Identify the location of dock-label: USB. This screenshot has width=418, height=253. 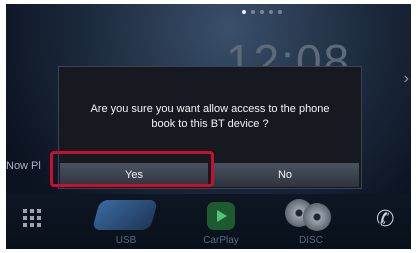
(126, 240).